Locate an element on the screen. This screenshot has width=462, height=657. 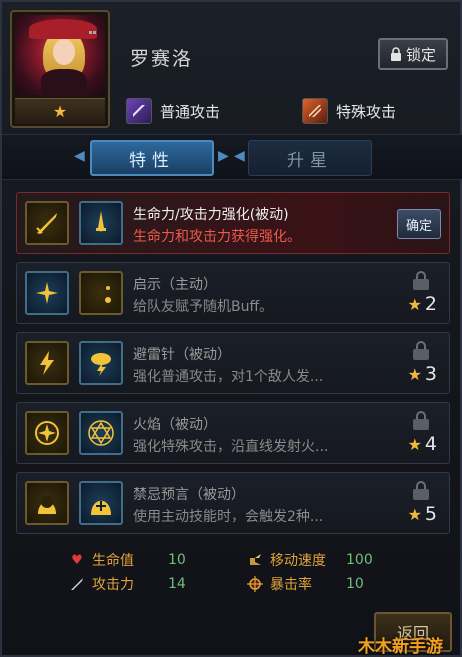
hero-portrait-frame: ★ is located at coordinates (60, 69).